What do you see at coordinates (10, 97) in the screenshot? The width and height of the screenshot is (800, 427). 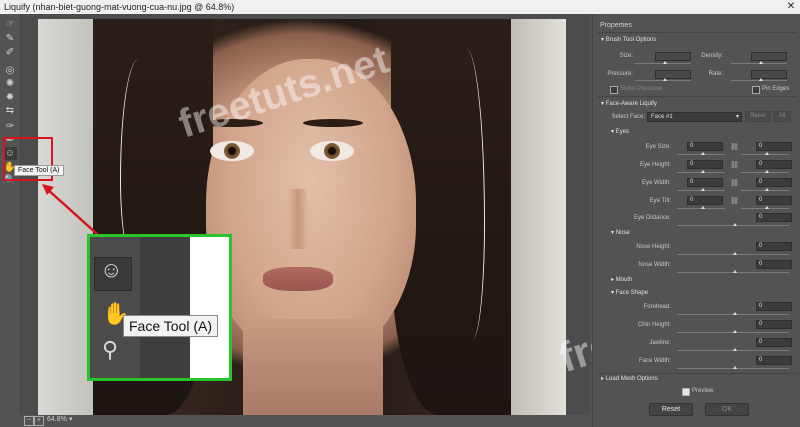 I see `bloat-icon: ✹` at bounding box center [10, 97].